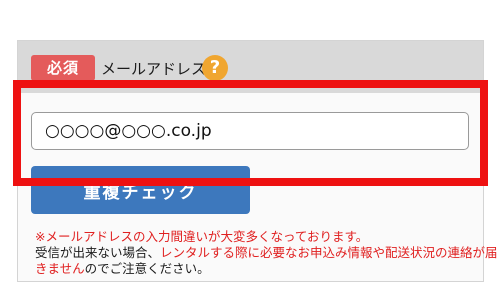 Image resolution: width=500 pixels, height=282 pixels. Describe the element at coordinates (60, 268) in the screenshot. I see `notice-line3-warning: きません` at that location.